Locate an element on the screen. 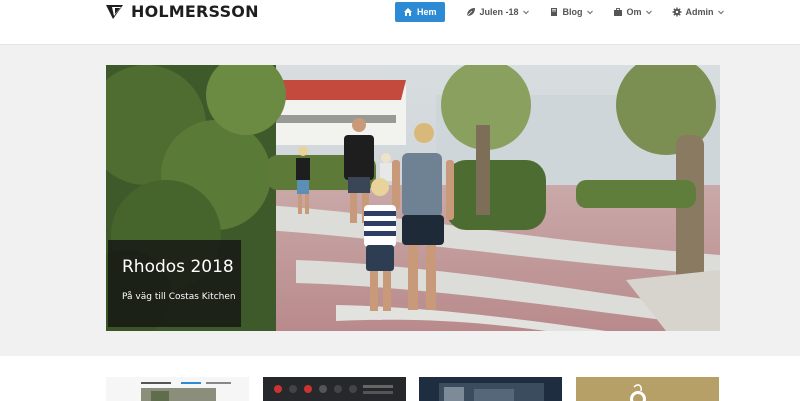 The image size is (800, 401). nav-item-blog: Blog is located at coordinates (571, 12).